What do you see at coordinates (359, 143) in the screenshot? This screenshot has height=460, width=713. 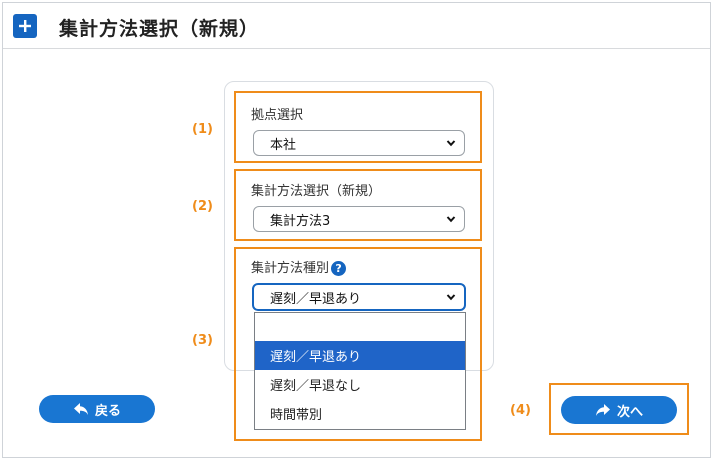 I see `base-select: 本社` at bounding box center [359, 143].